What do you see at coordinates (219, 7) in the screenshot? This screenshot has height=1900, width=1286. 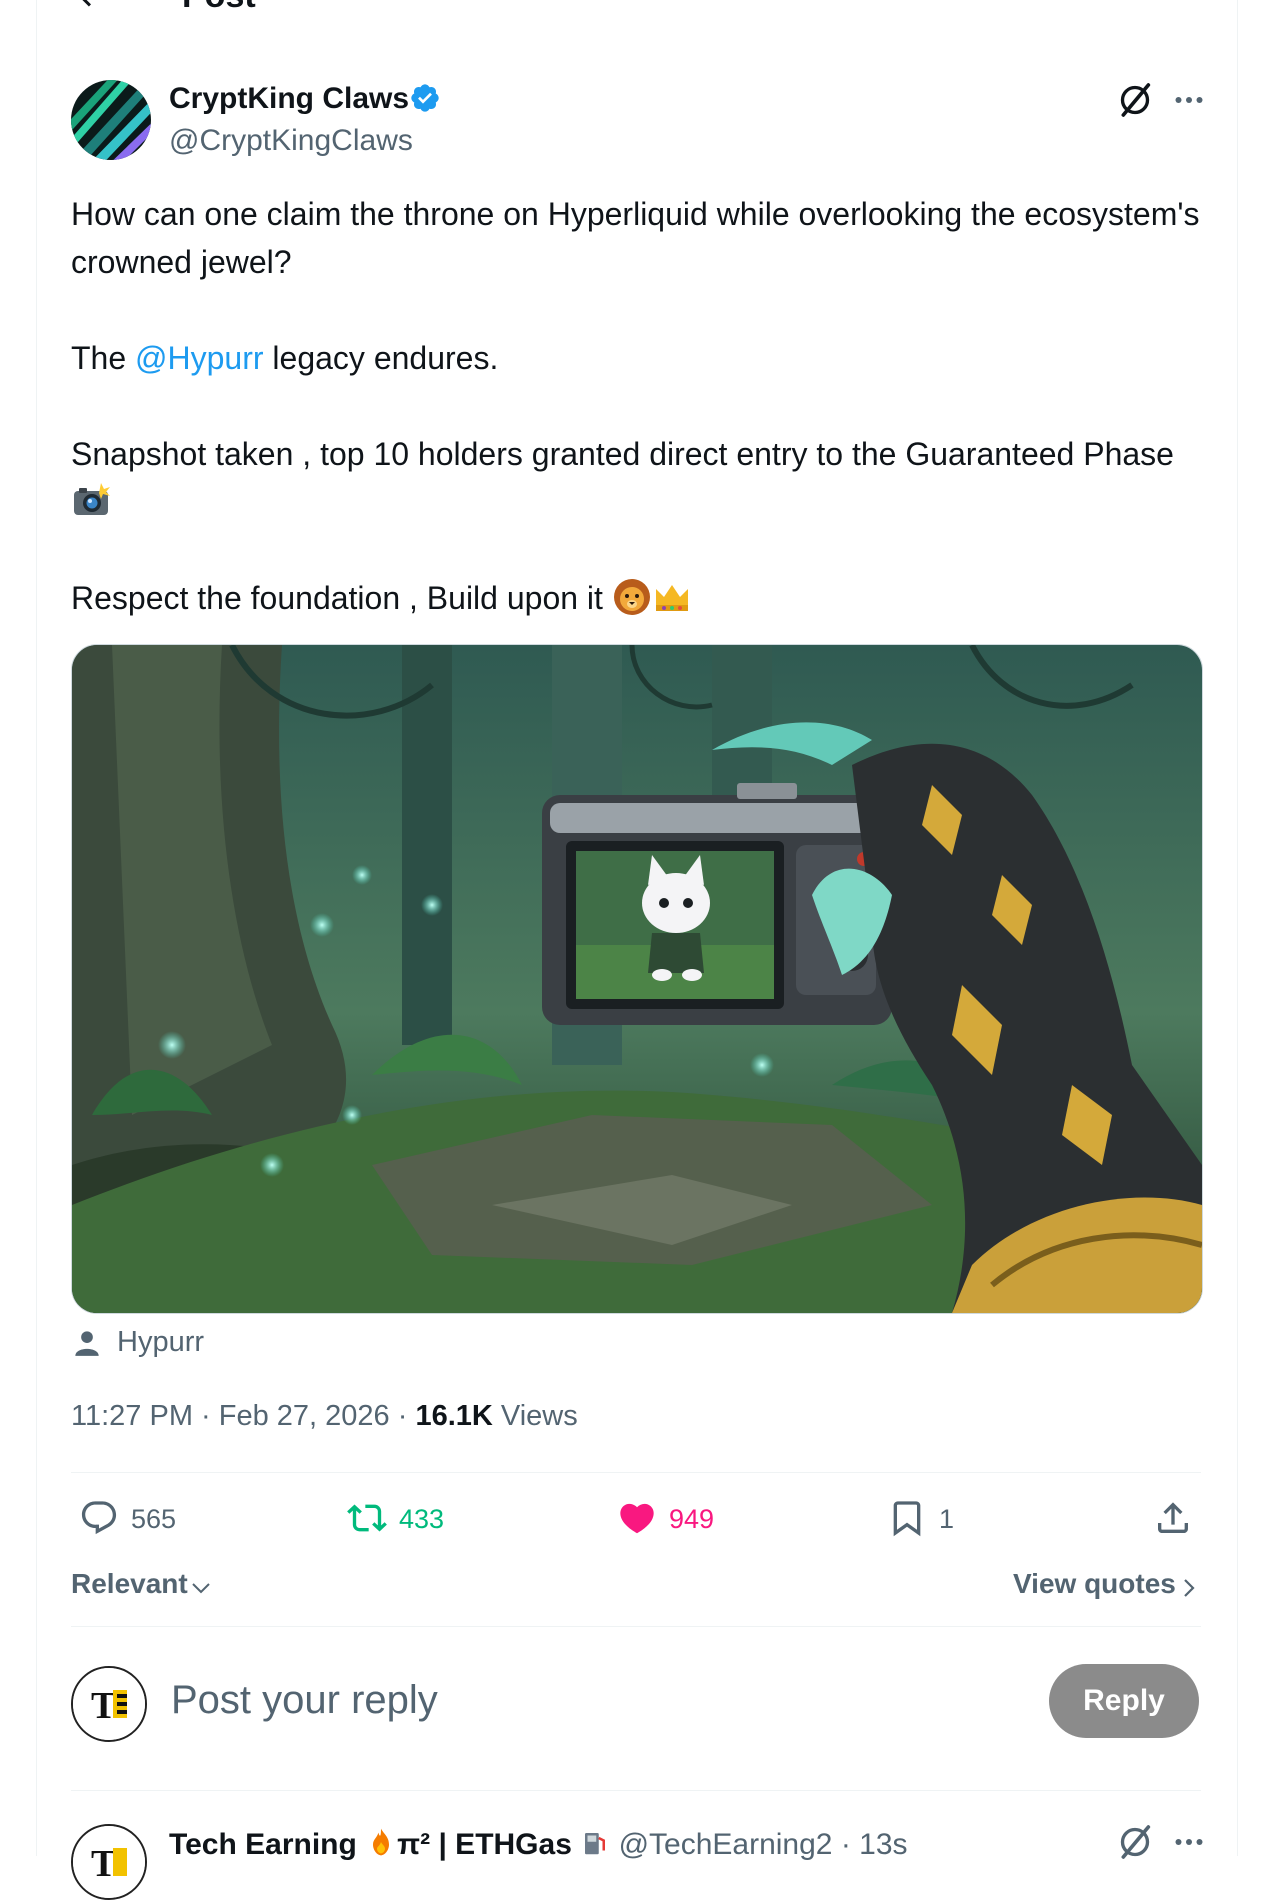 I see `page-title: Post` at bounding box center [219, 7].